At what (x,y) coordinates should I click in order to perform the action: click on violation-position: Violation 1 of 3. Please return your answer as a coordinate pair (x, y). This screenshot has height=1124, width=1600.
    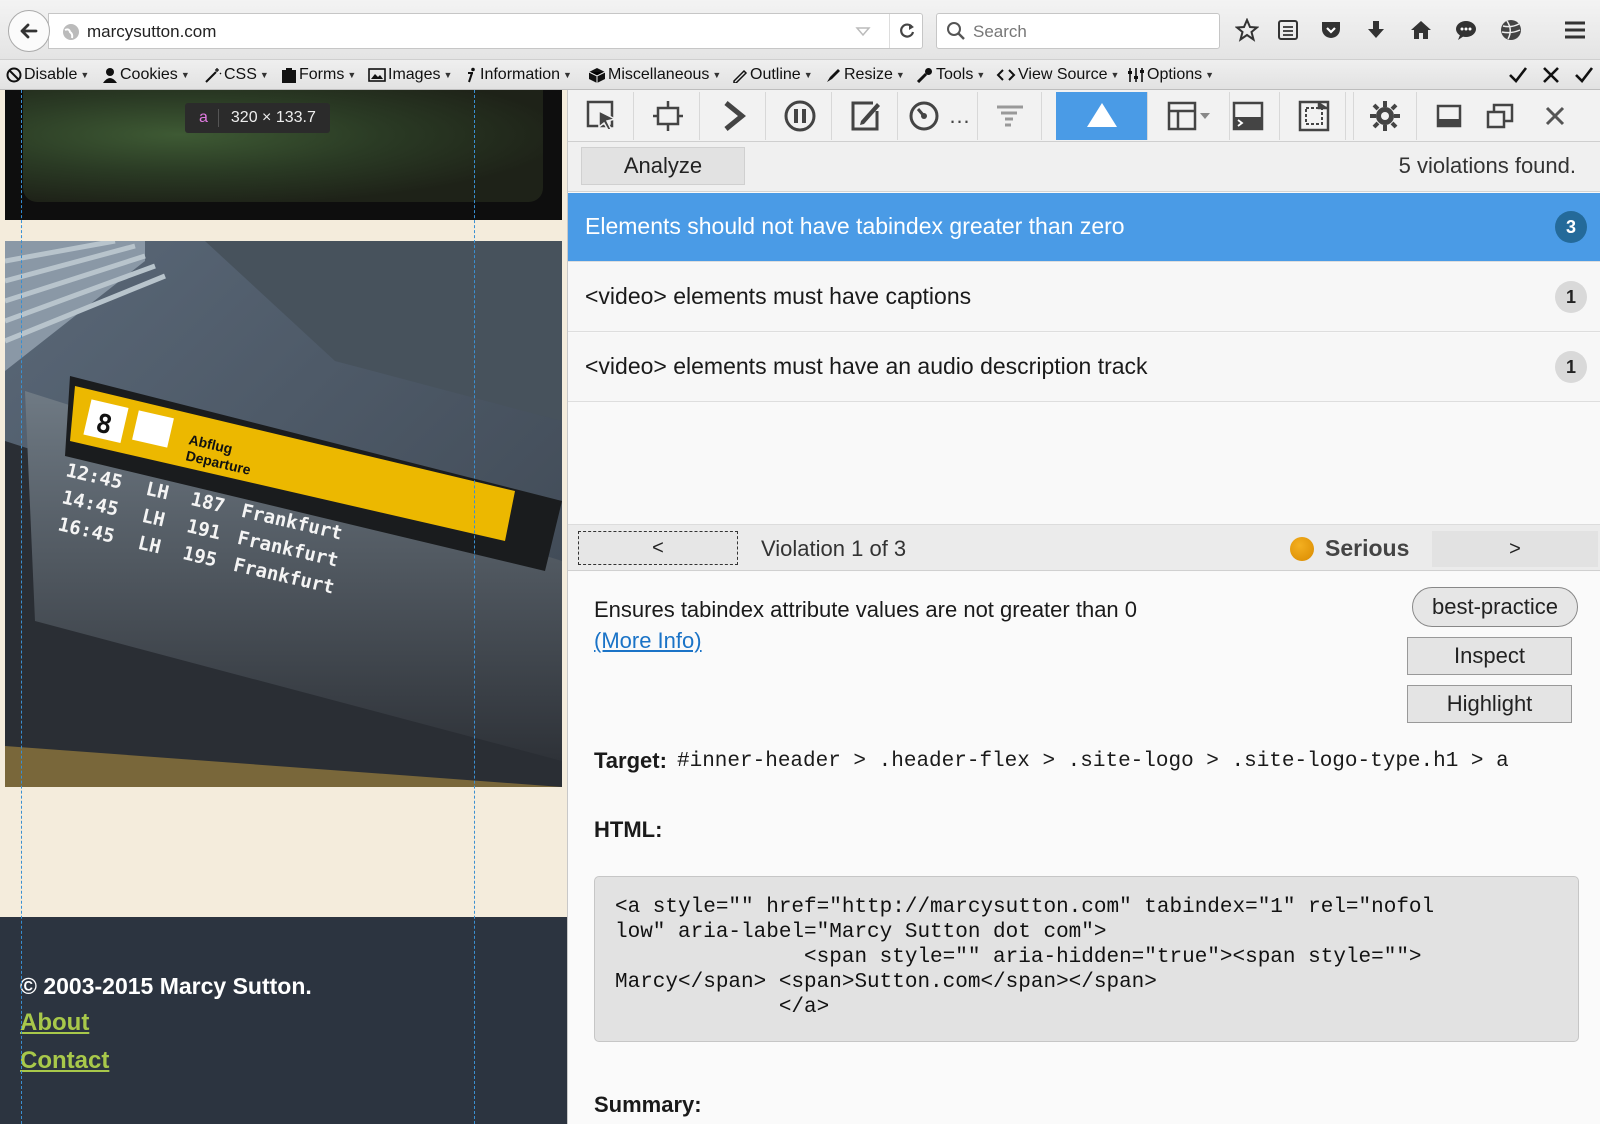
    Looking at the image, I should click on (834, 548).